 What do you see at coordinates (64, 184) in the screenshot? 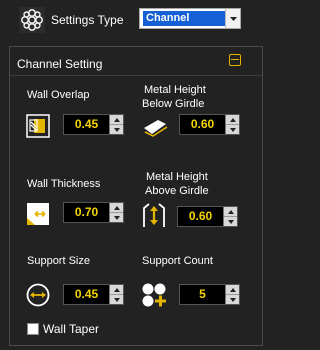
I see `wall-thickness-label: Wall Thickness` at bounding box center [64, 184].